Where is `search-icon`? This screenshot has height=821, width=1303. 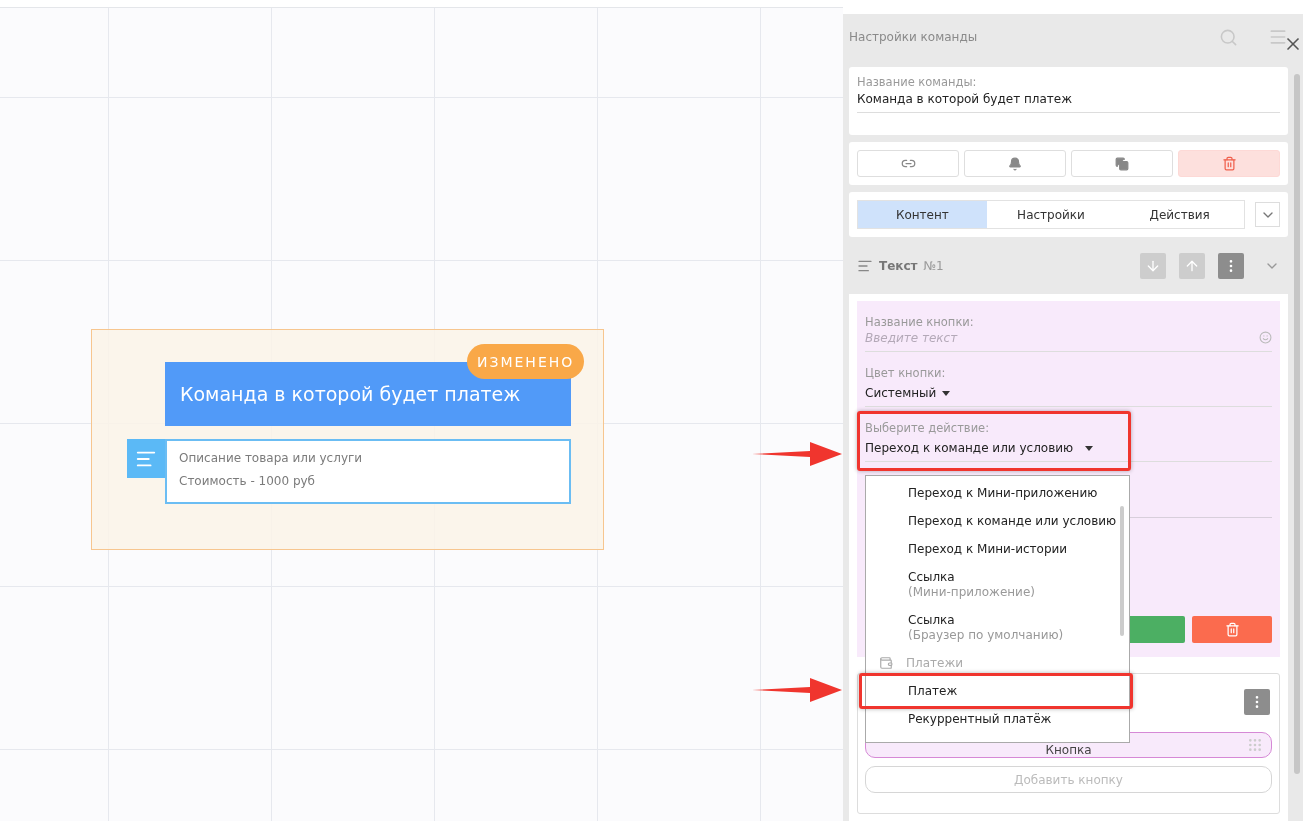
search-icon is located at coordinates (1228, 37).